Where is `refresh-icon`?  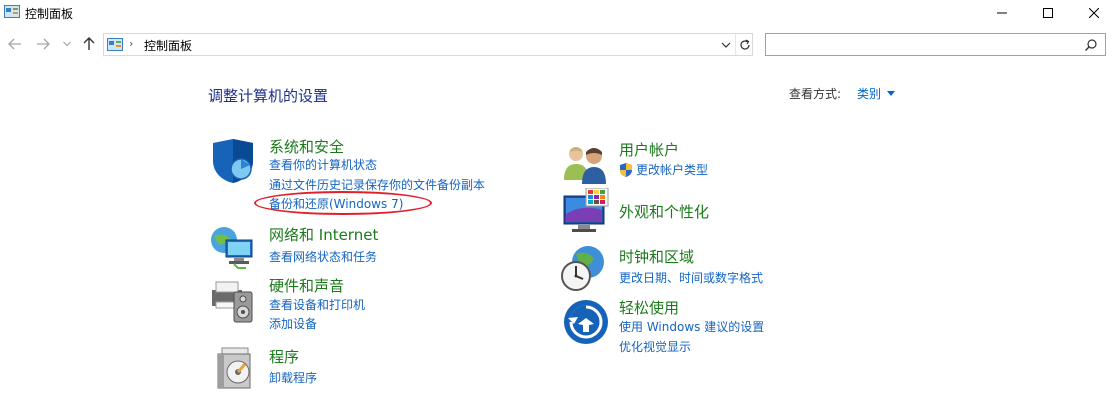
refresh-icon is located at coordinates (744, 44).